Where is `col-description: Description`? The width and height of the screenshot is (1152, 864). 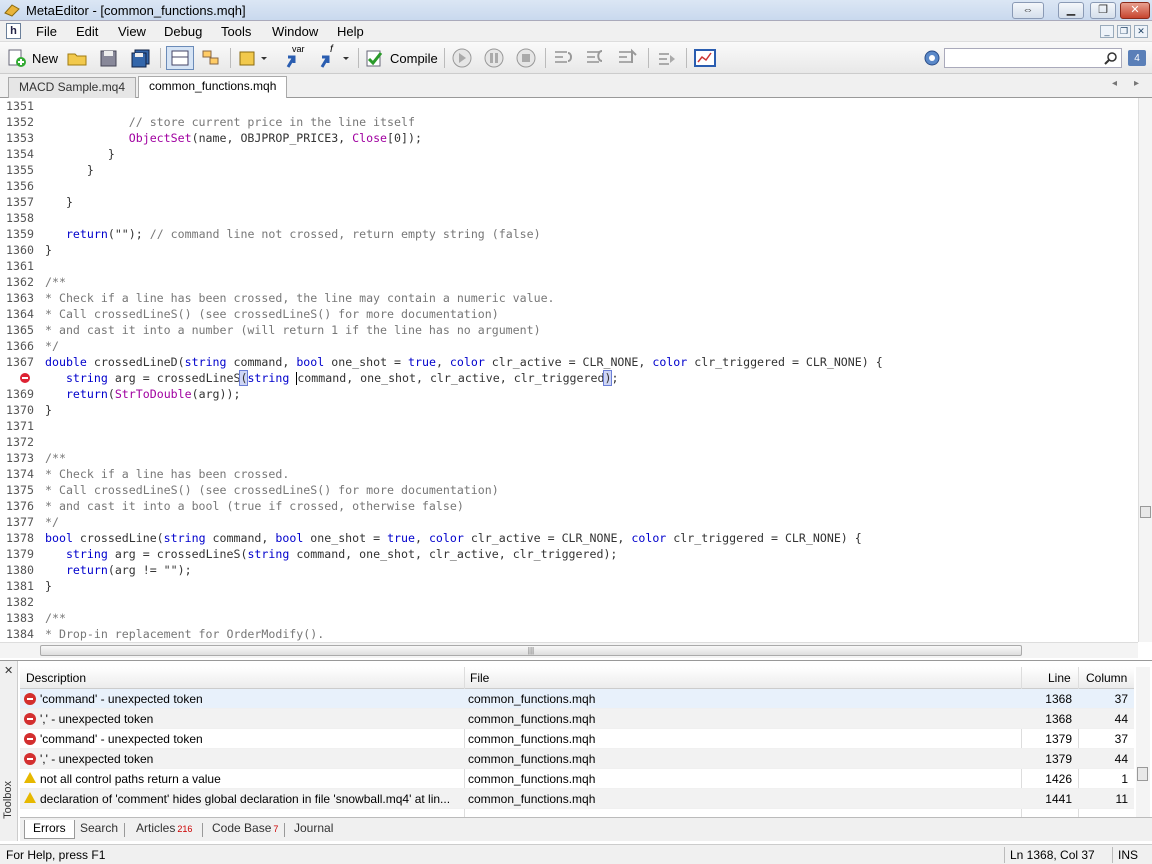
col-description: Description is located at coordinates (56, 678).